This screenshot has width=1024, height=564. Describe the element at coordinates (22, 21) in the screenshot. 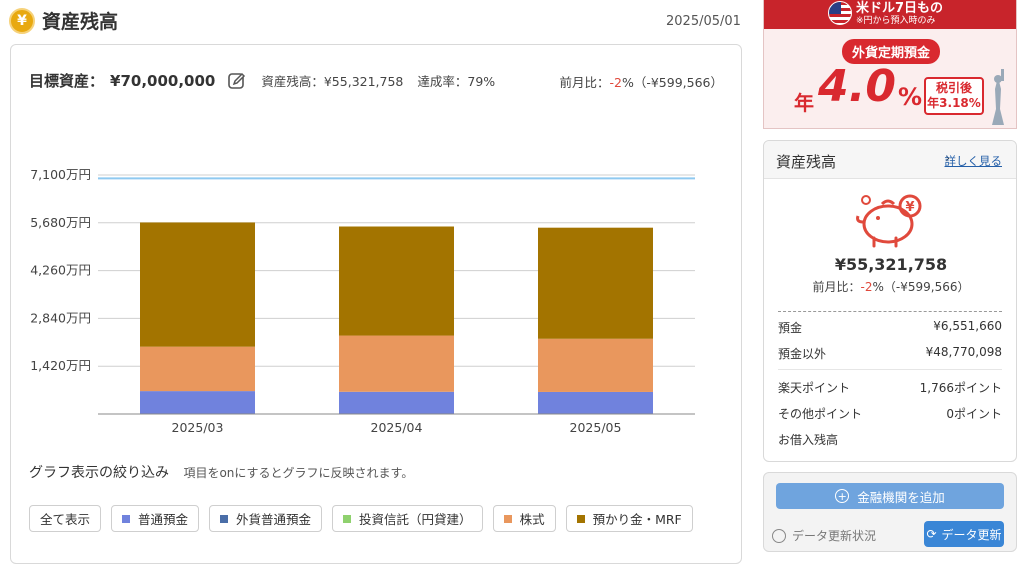

I see `yen-coin-icon: ¥` at that location.